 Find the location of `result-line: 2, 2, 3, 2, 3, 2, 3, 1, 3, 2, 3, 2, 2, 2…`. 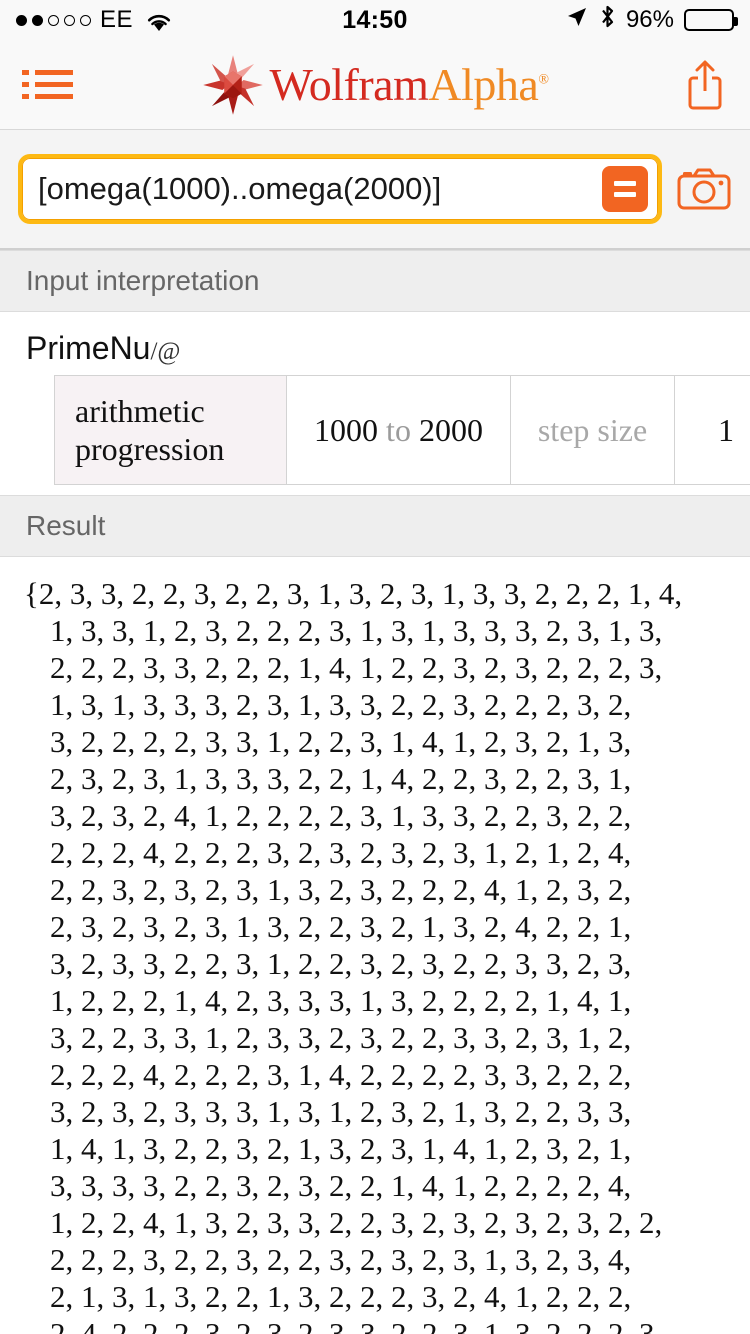

result-line: 2, 2, 3, 2, 3, 2, 3, 1, 3, 2, 3, 2, 2, 2… is located at coordinates (341, 889).